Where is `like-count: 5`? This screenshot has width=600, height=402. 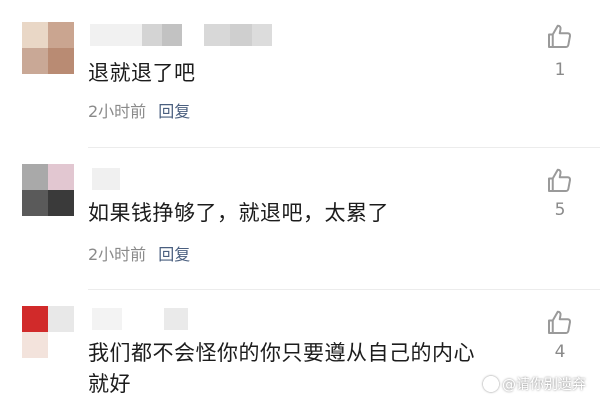 like-count: 5 is located at coordinates (560, 210).